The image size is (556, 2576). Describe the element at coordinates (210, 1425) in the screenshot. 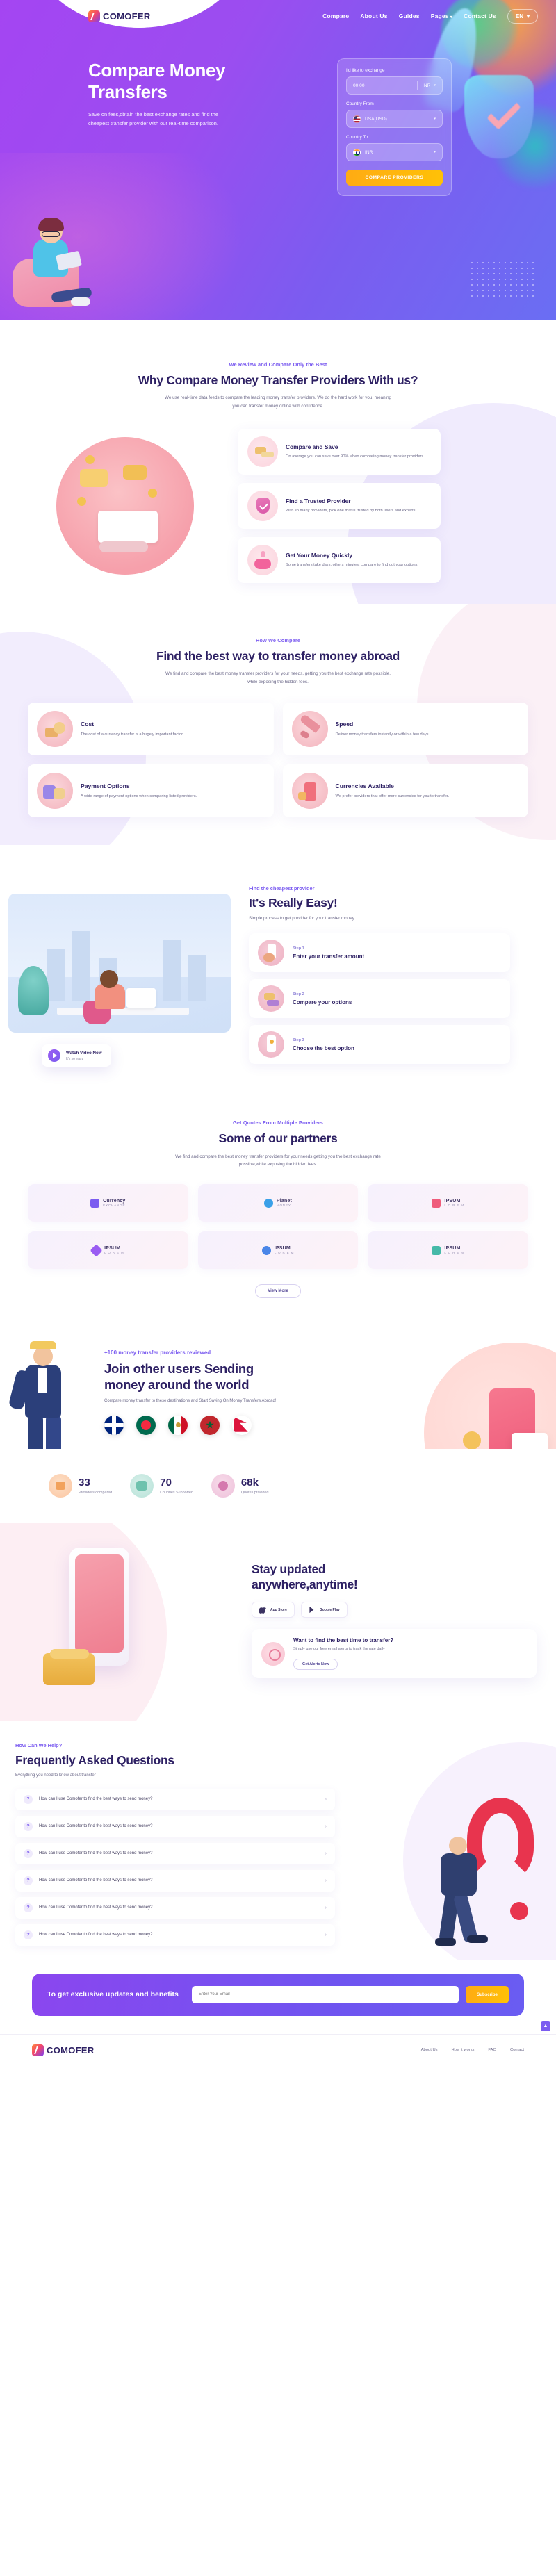

I see `morocco-flag-icon` at that location.